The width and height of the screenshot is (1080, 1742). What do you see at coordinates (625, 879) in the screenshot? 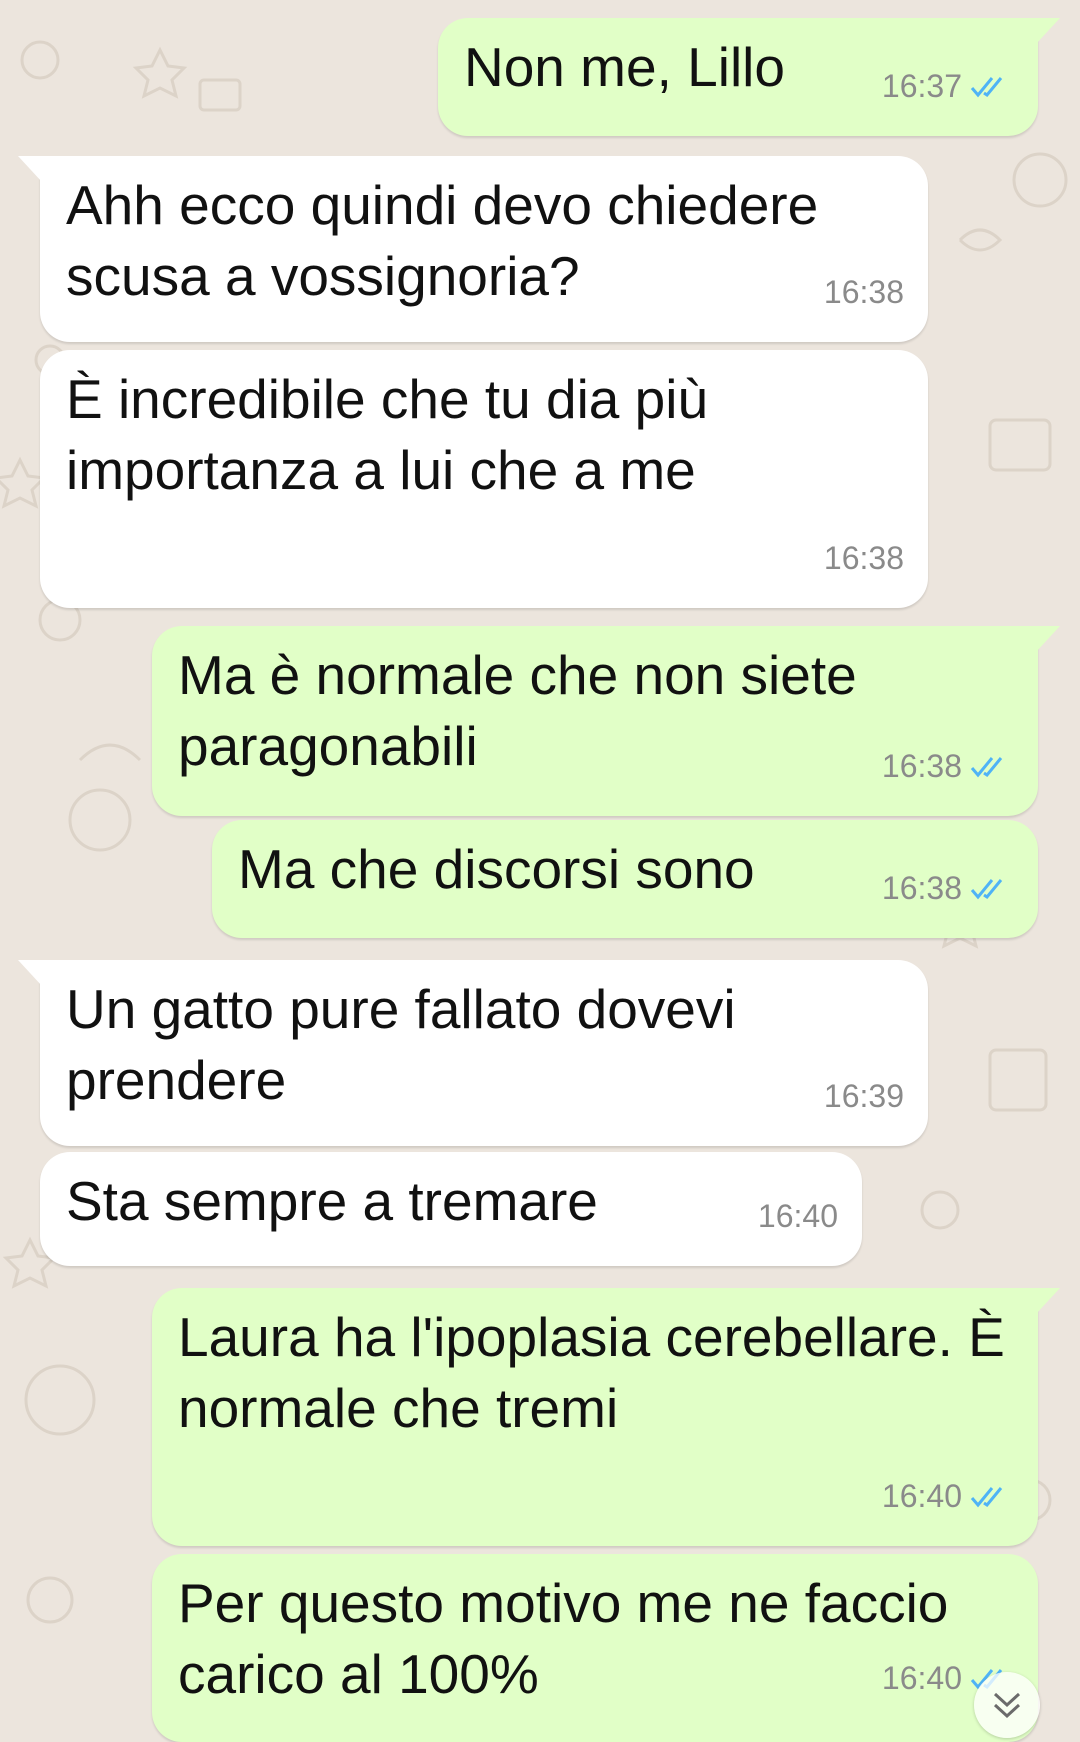
I see `outgoing-message: Ma che discorsi sono 16:38` at bounding box center [625, 879].